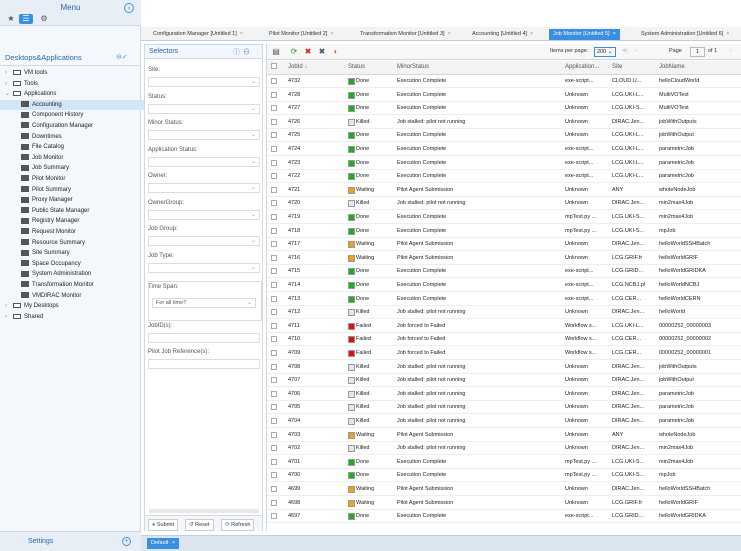 This screenshot has height=551, width=741. Describe the element at coordinates (605, 52) in the screenshot. I see `items-per-page-select: 200 ⌄` at that location.